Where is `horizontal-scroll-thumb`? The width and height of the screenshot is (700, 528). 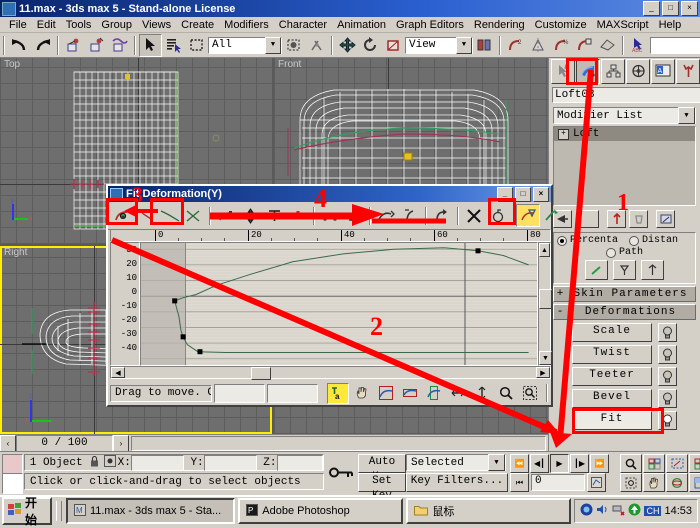 horizontal-scroll-thumb is located at coordinates (261, 373).